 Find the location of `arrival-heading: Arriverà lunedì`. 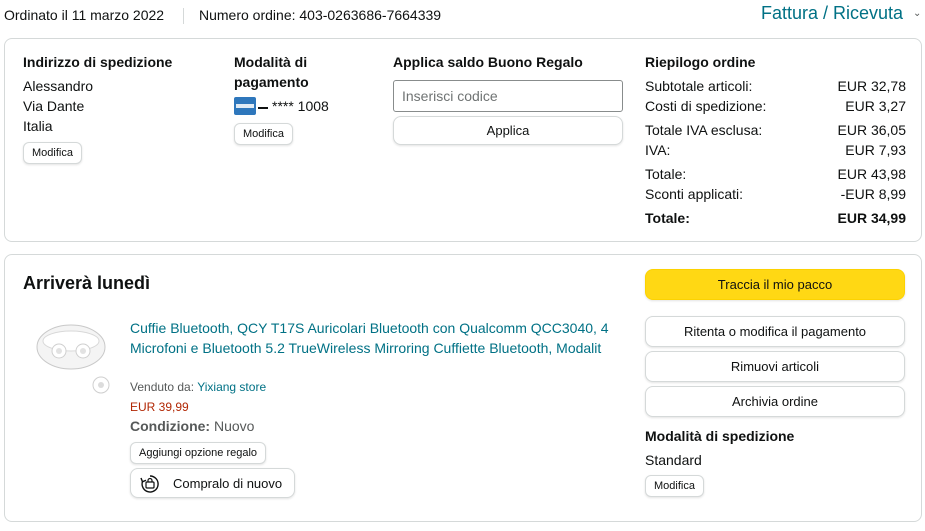

arrival-heading: Arriverà lunedì is located at coordinates (87, 283).